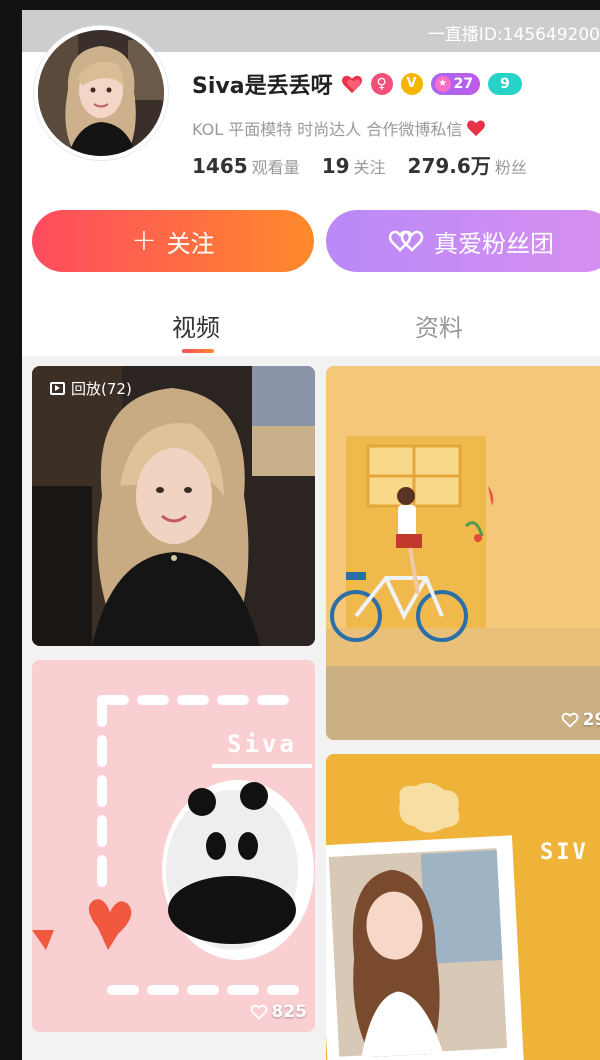  I want to click on verified-icon: V, so click(411, 84).